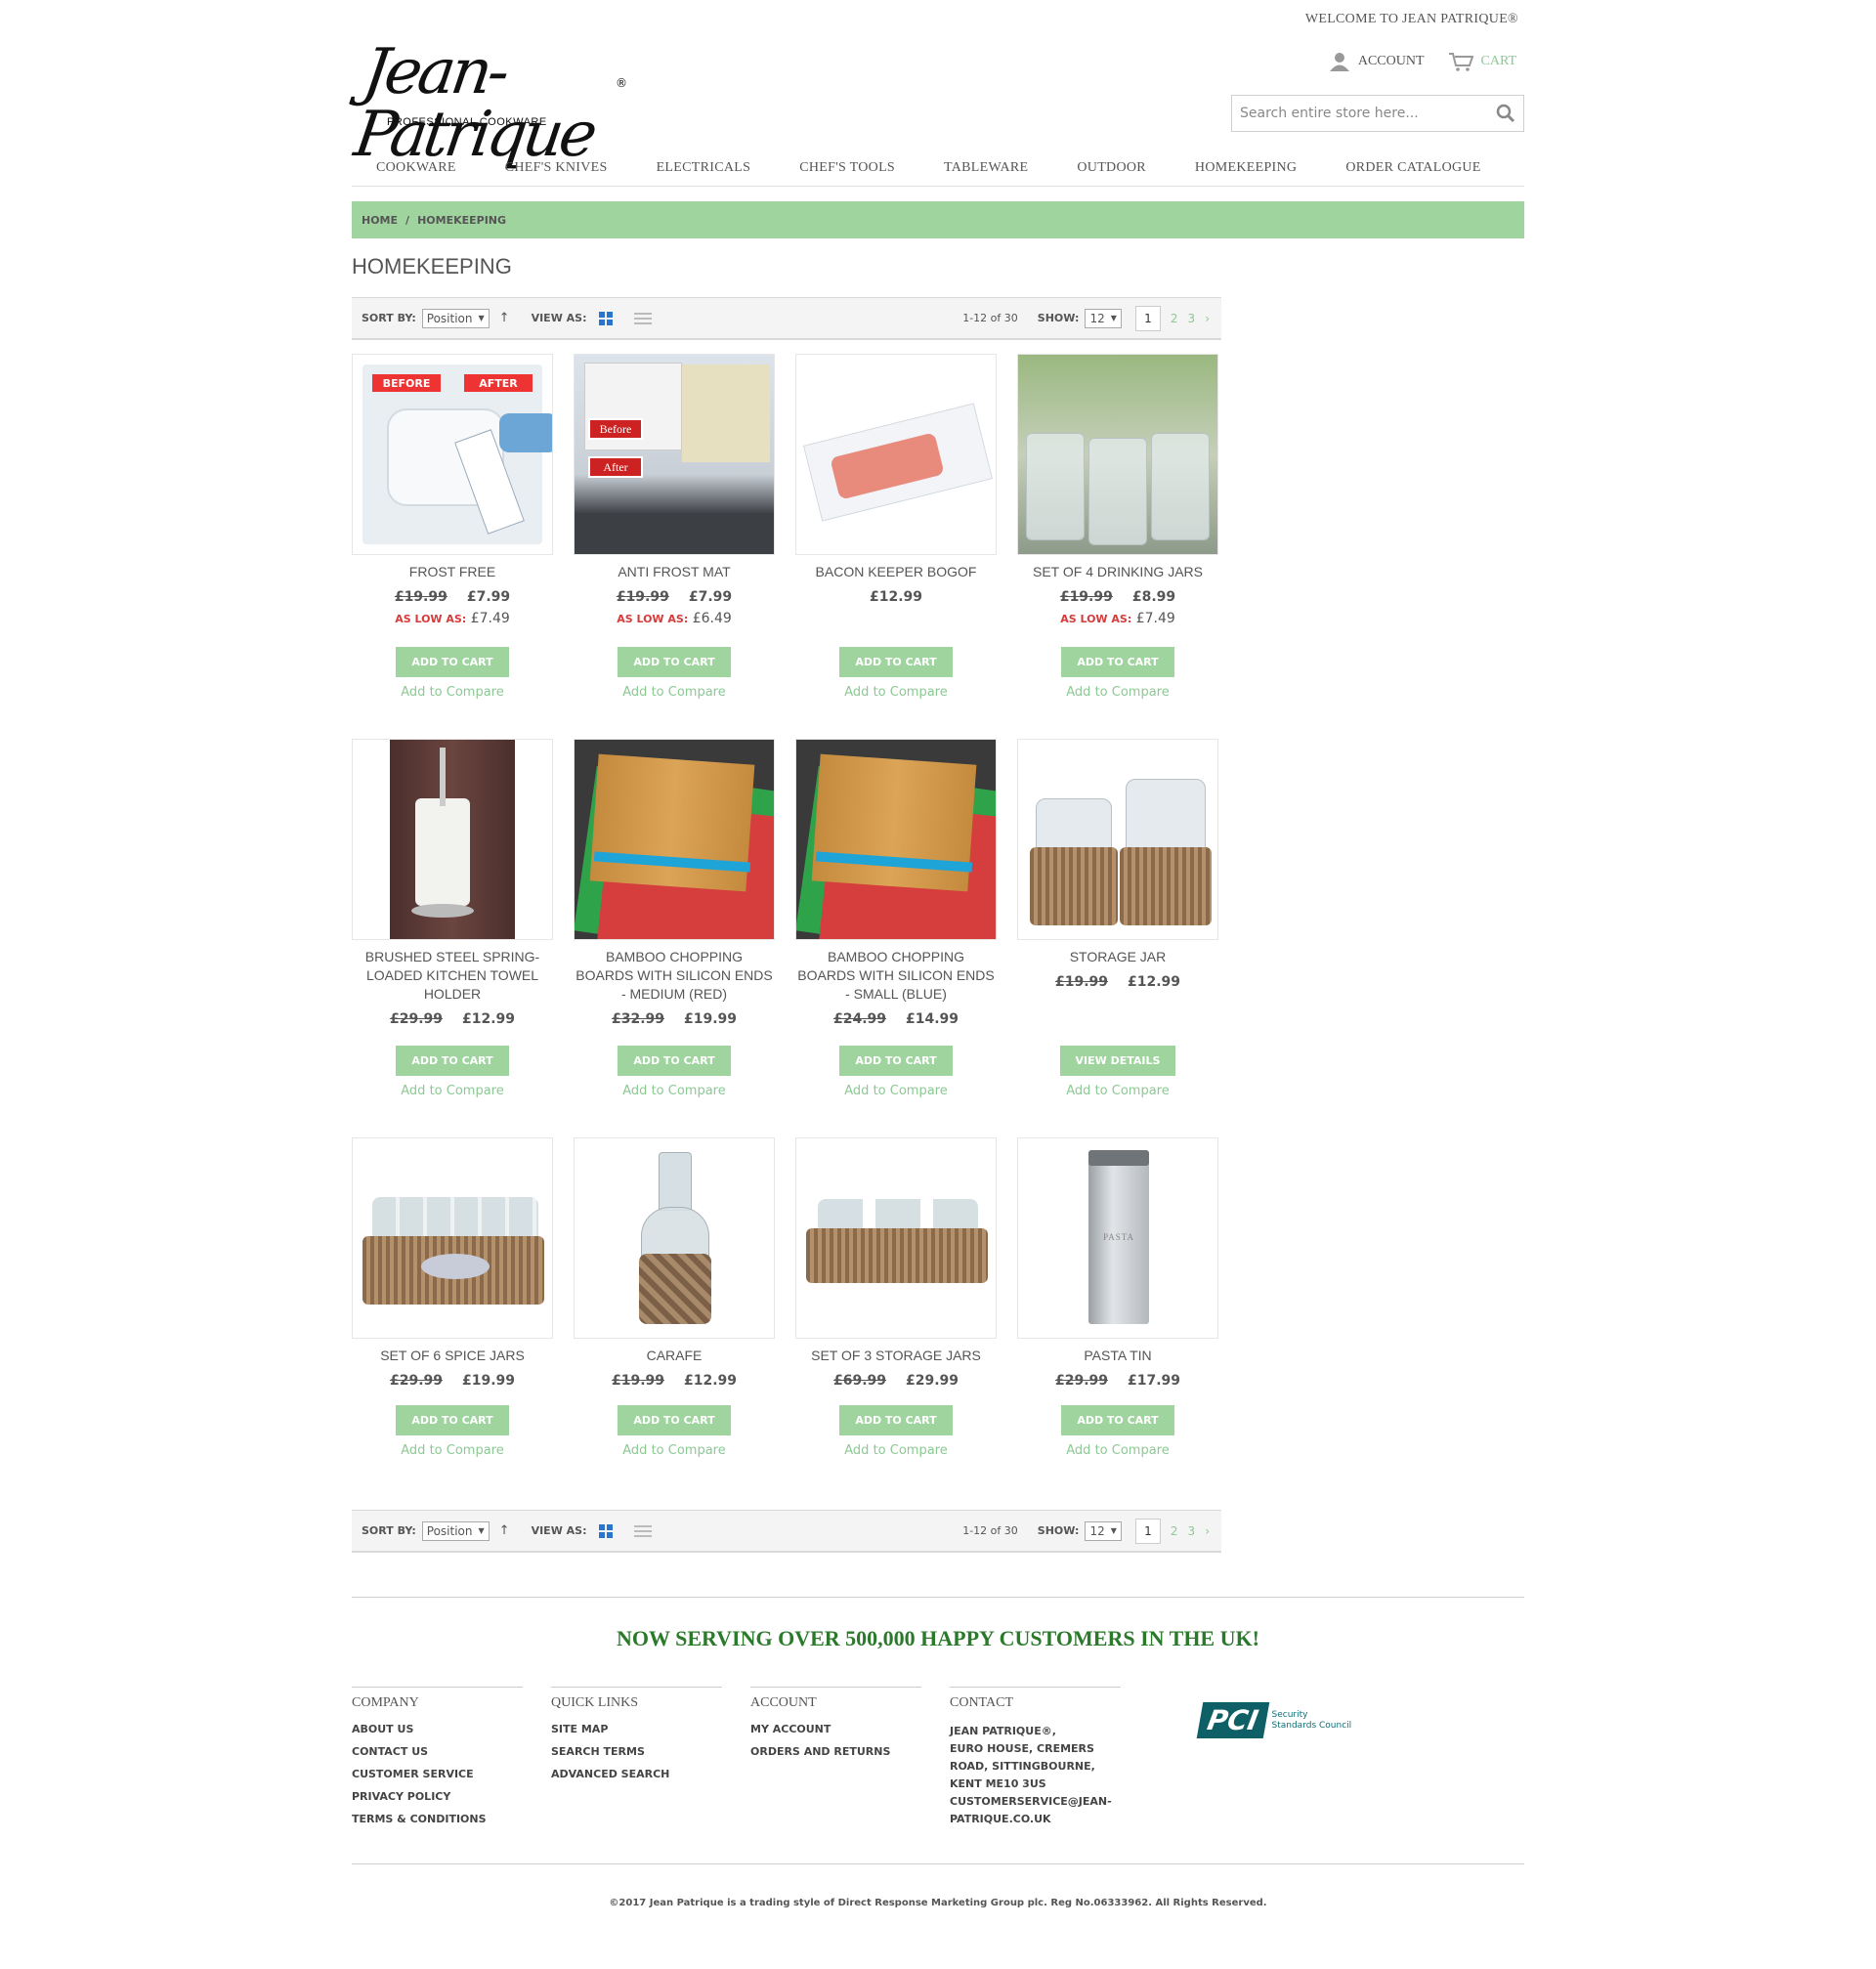 The height and width of the screenshot is (1969, 1876). What do you see at coordinates (380, 220) in the screenshot?
I see `breadcrumb-home: HOME` at bounding box center [380, 220].